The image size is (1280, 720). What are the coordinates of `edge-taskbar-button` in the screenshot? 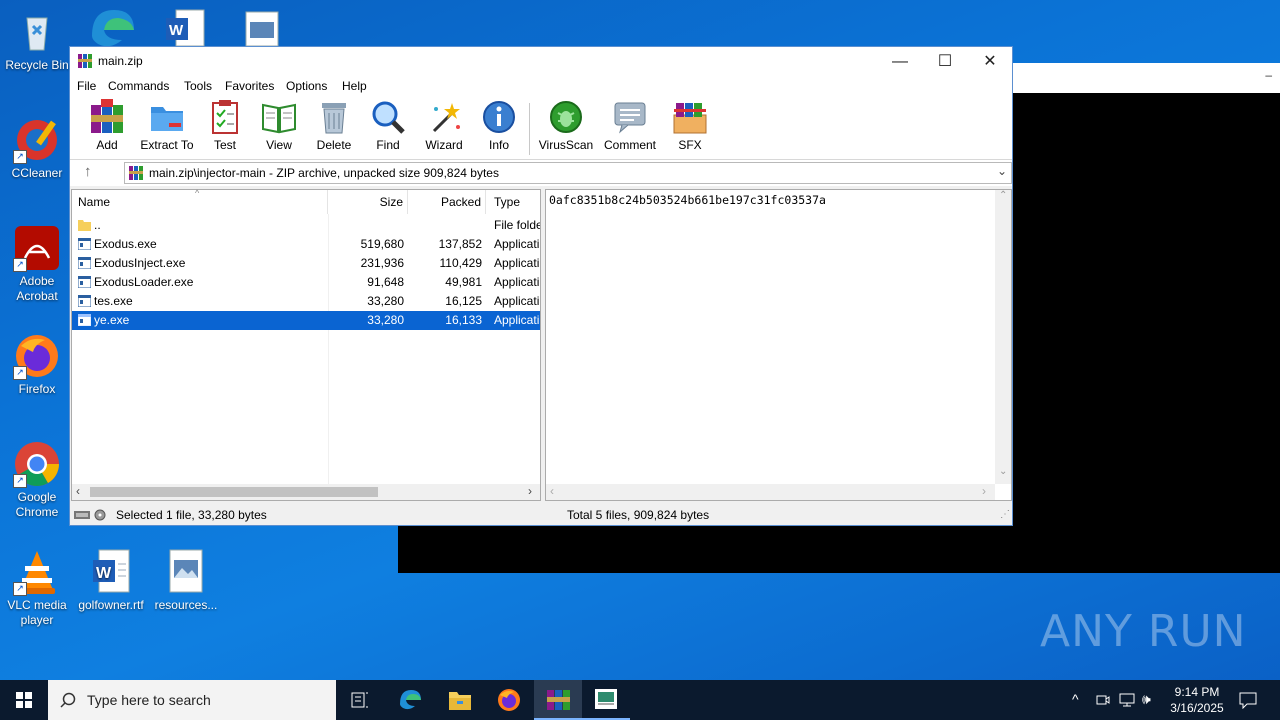 It's located at (410, 700).